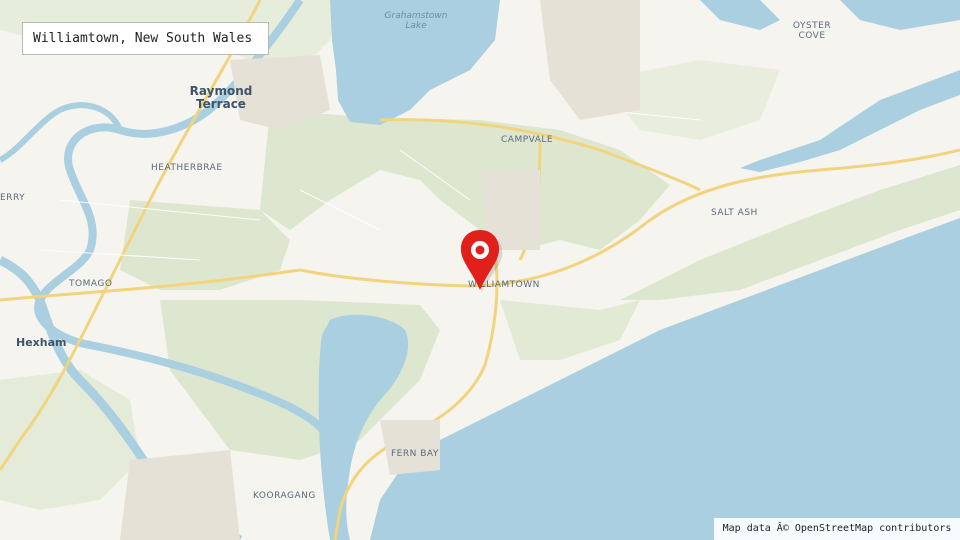 The image size is (960, 540). Describe the element at coordinates (41, 342) in the screenshot. I see `label-hexham: Hexham` at that location.